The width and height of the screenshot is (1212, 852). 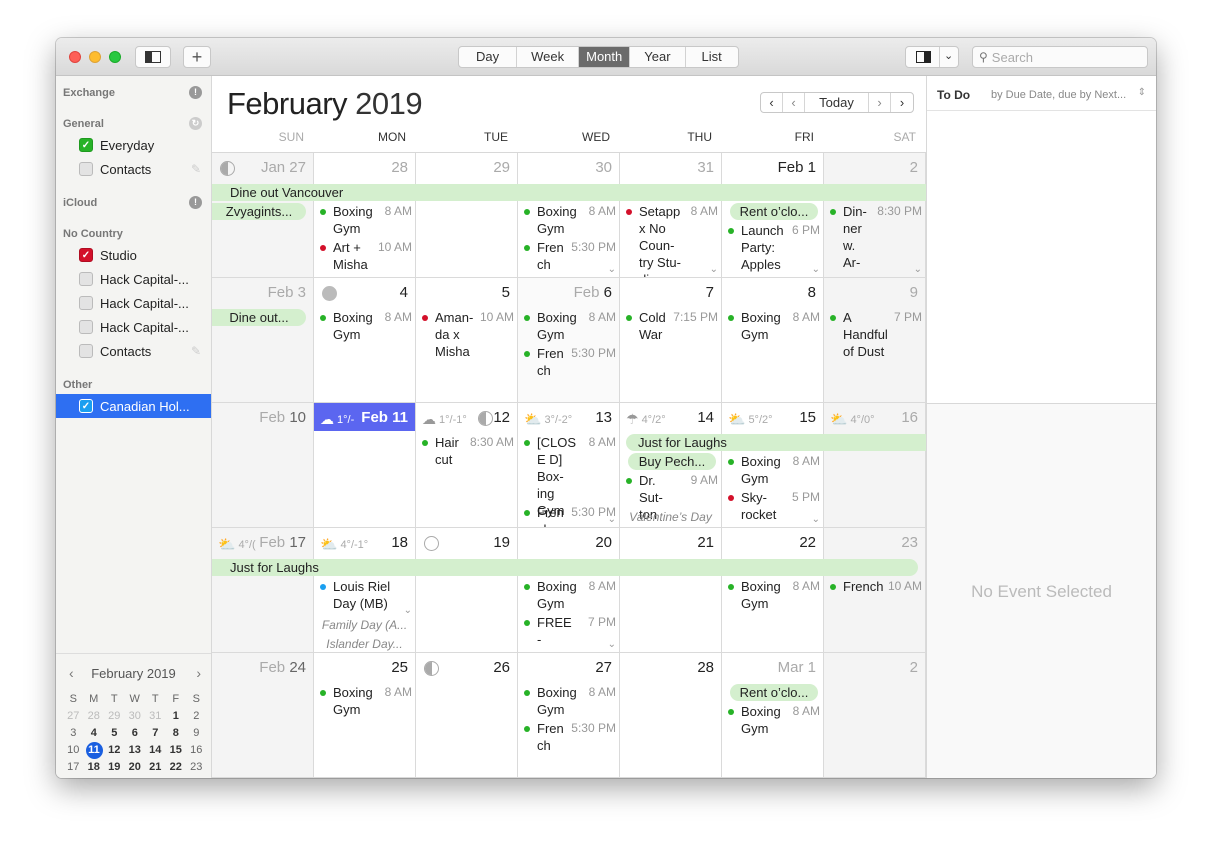 I want to click on mini-day: 3, so click(x=73, y=733).